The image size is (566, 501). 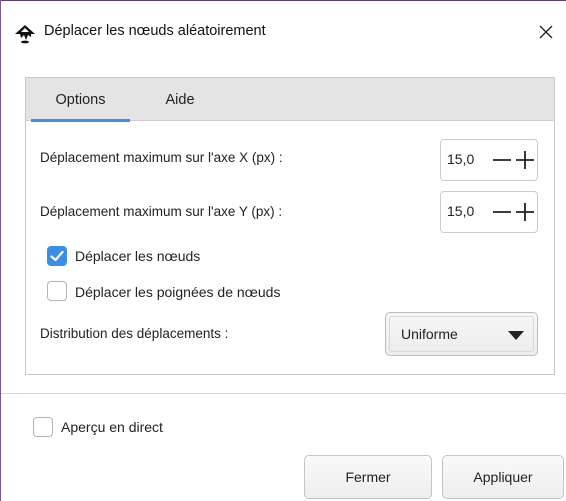 What do you see at coordinates (177, 292) in the screenshot?
I see `move-handles-label: Déplacer les poignées de nœuds` at bounding box center [177, 292].